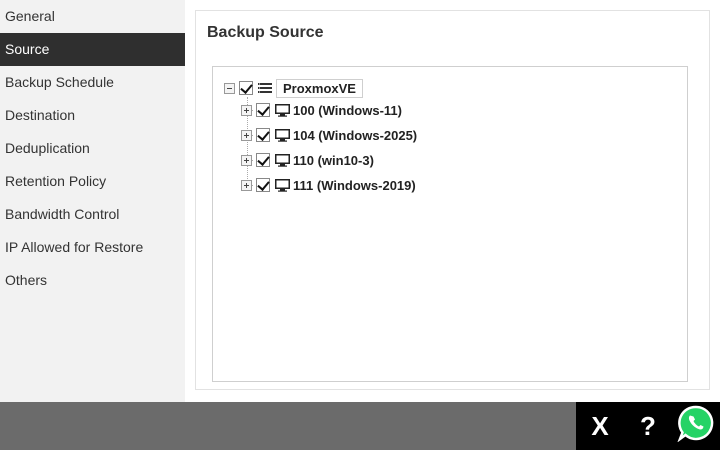 The height and width of the screenshot is (450, 720). What do you see at coordinates (92, 214) in the screenshot?
I see `sidebar-item-bandwidth-control: Bandwidth Control` at bounding box center [92, 214].